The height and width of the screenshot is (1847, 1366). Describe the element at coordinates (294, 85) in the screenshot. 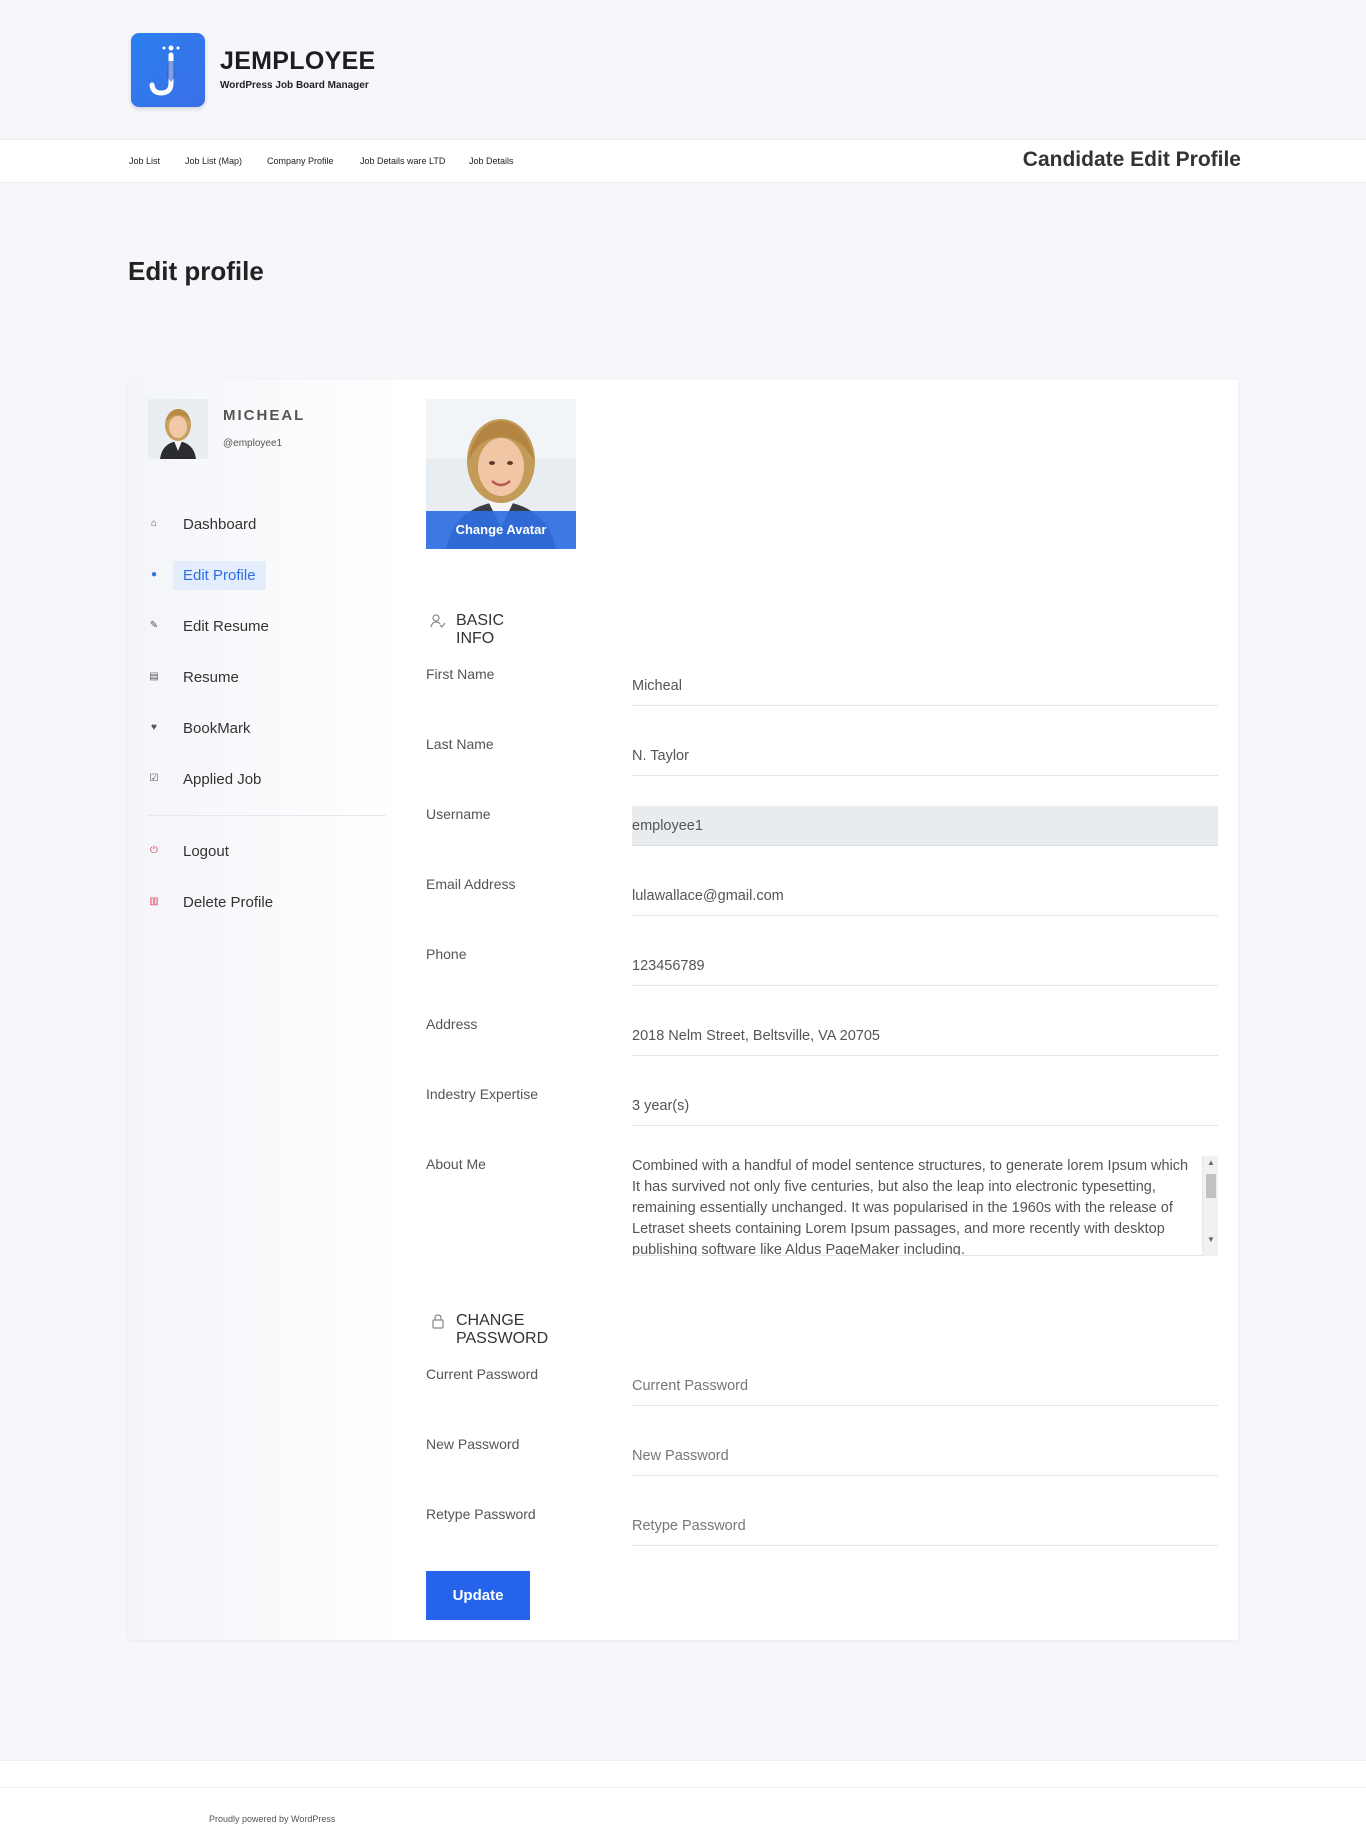

I see `brand-tagline: WordPress Job Board Manager` at that location.